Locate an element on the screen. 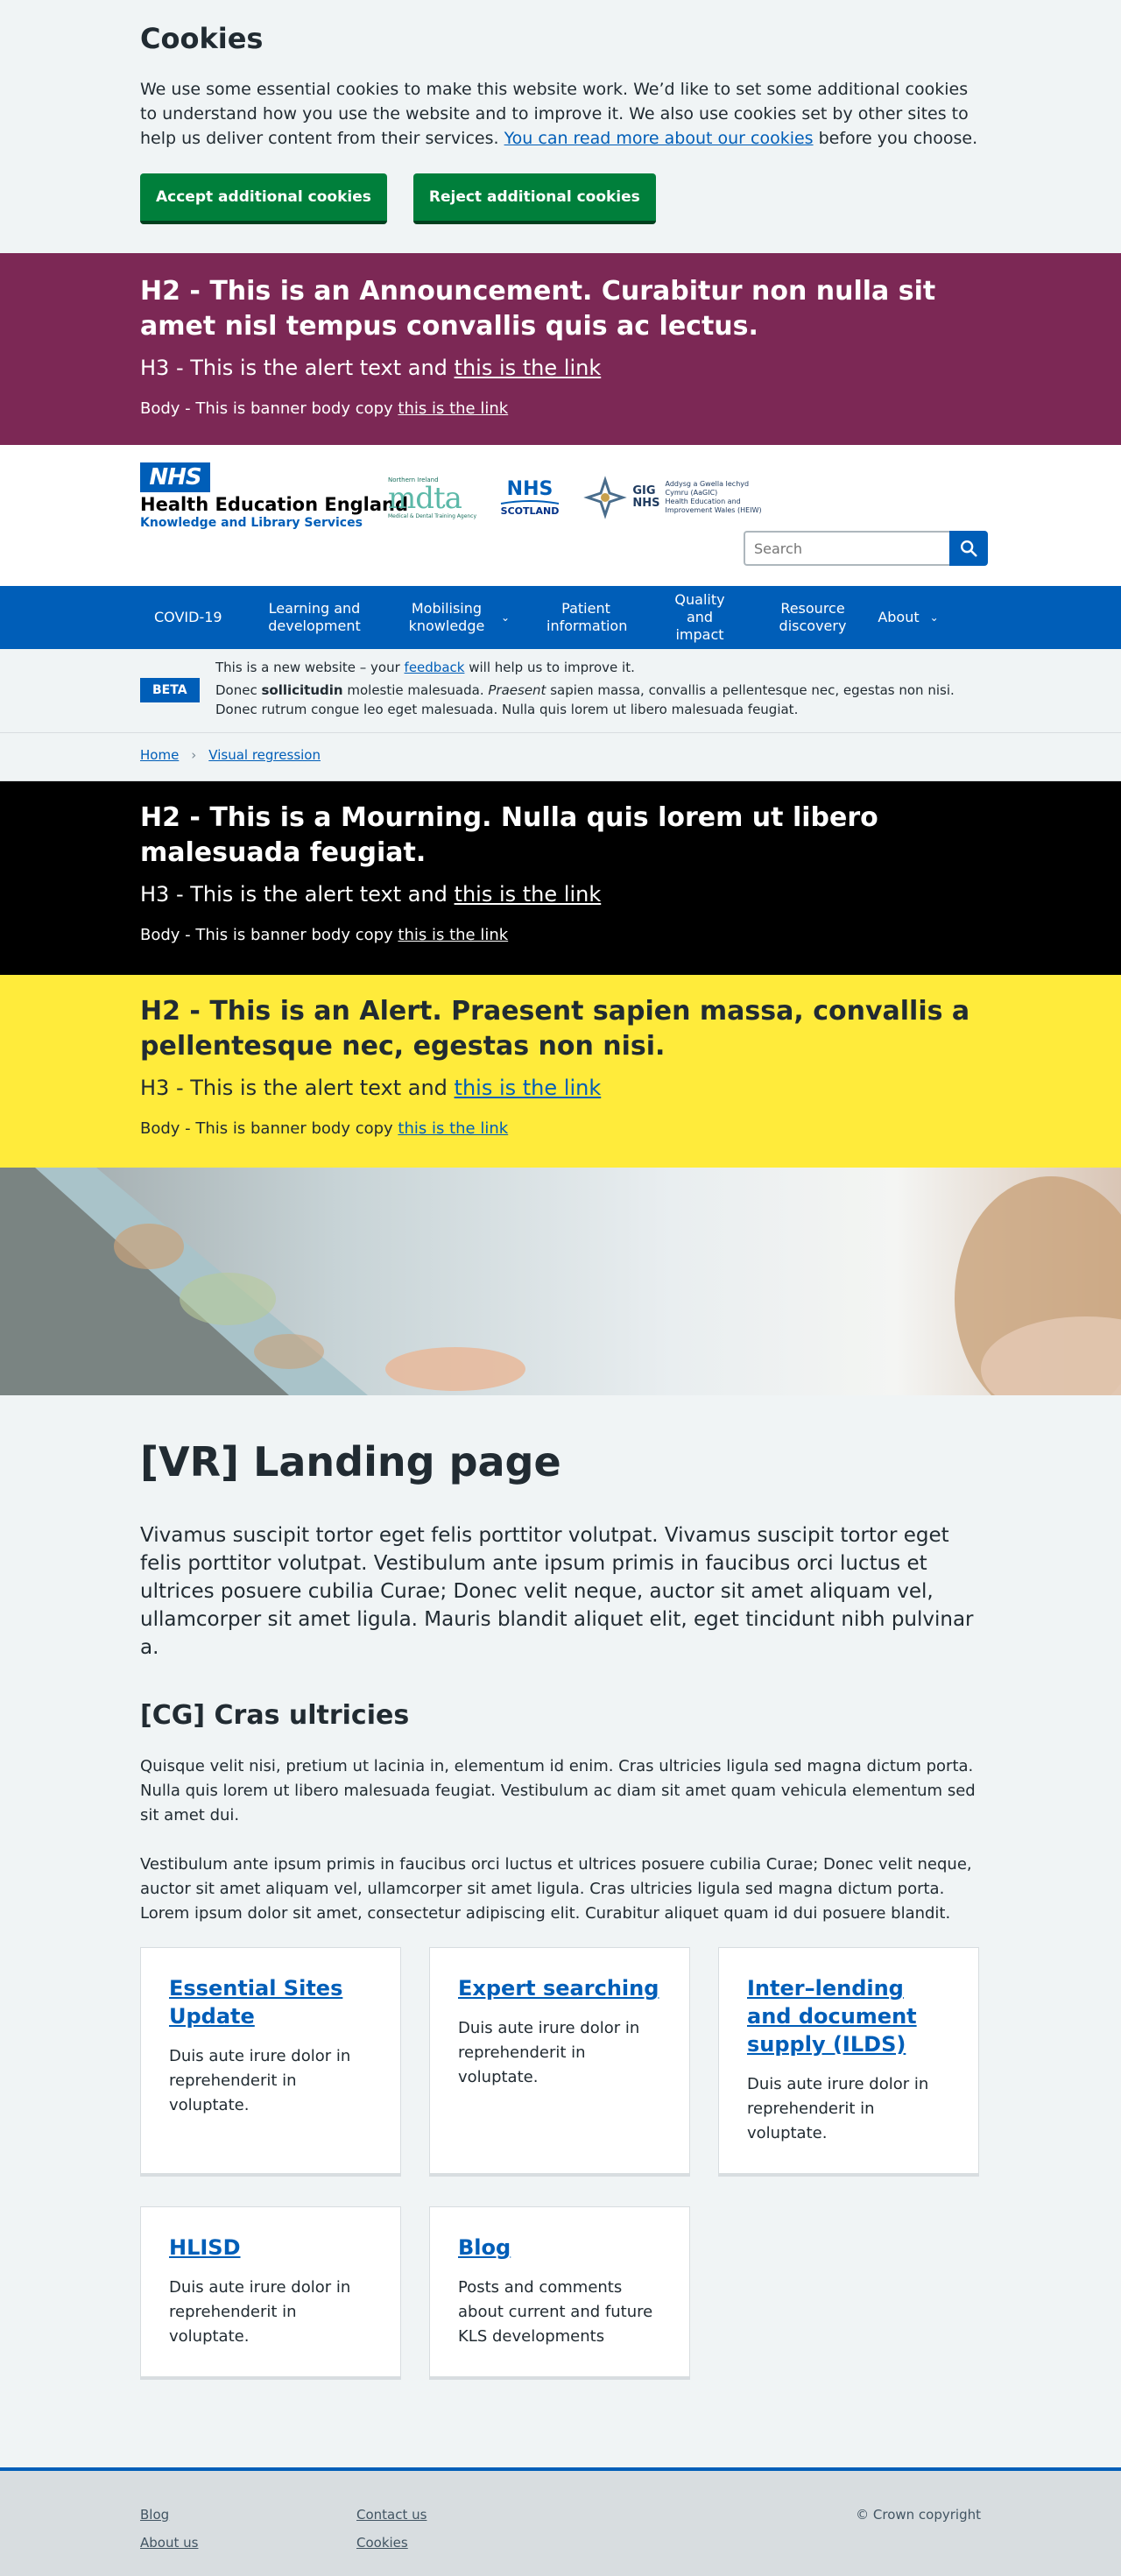 Image resolution: width=1121 pixels, height=2576 pixels. nav-label: Learning and development is located at coordinates (314, 617).